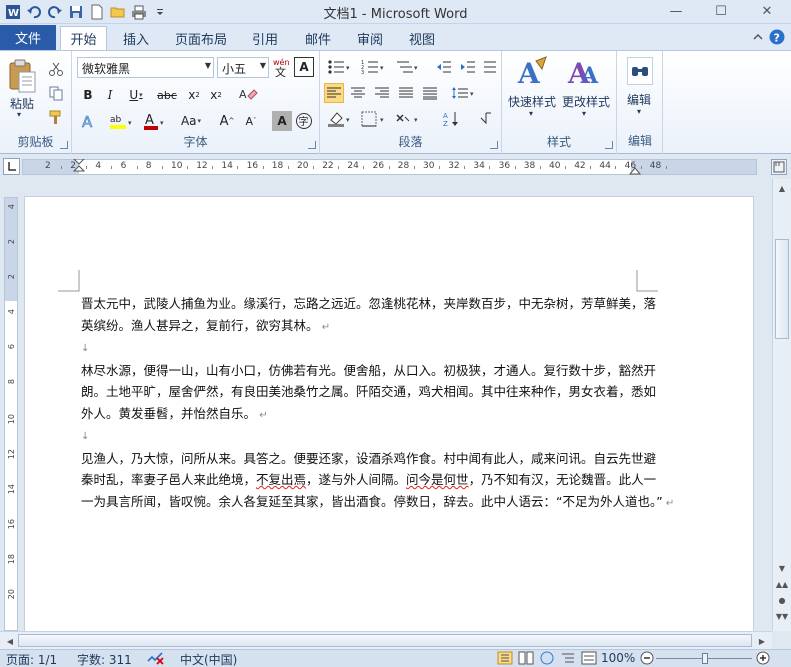  What do you see at coordinates (589, 659) in the screenshot?
I see `draft-view-icon` at bounding box center [589, 659].